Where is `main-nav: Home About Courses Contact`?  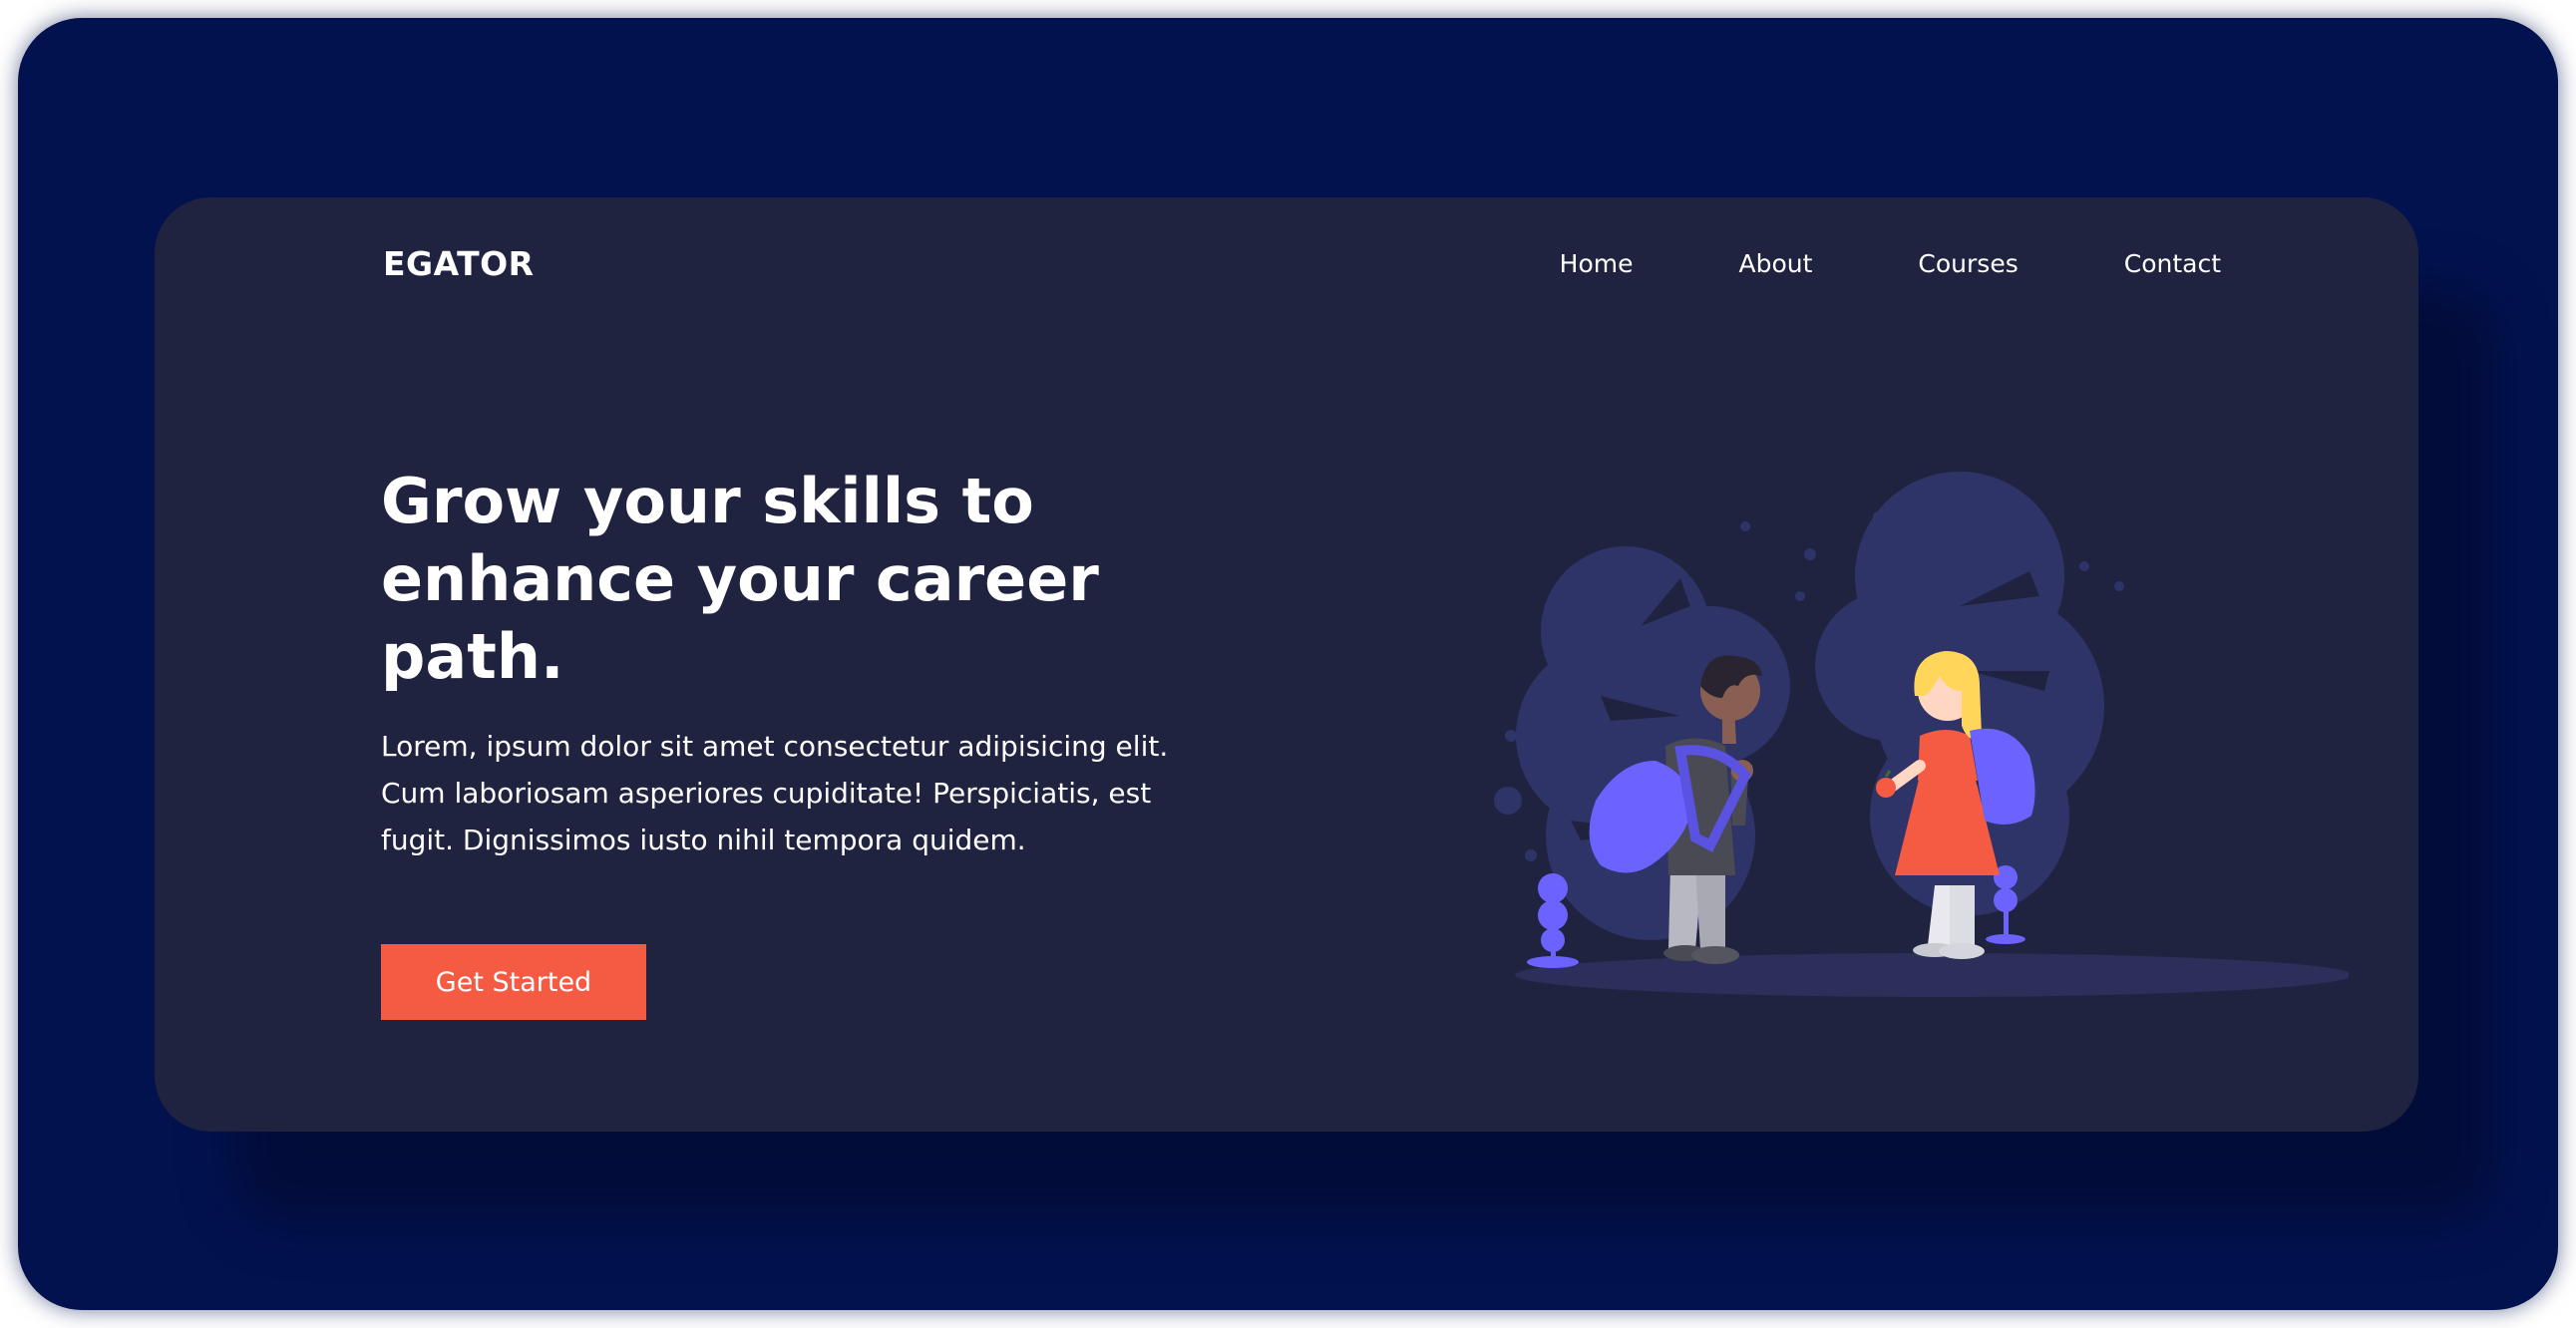 main-nav: Home About Courses Contact is located at coordinates (1891, 263).